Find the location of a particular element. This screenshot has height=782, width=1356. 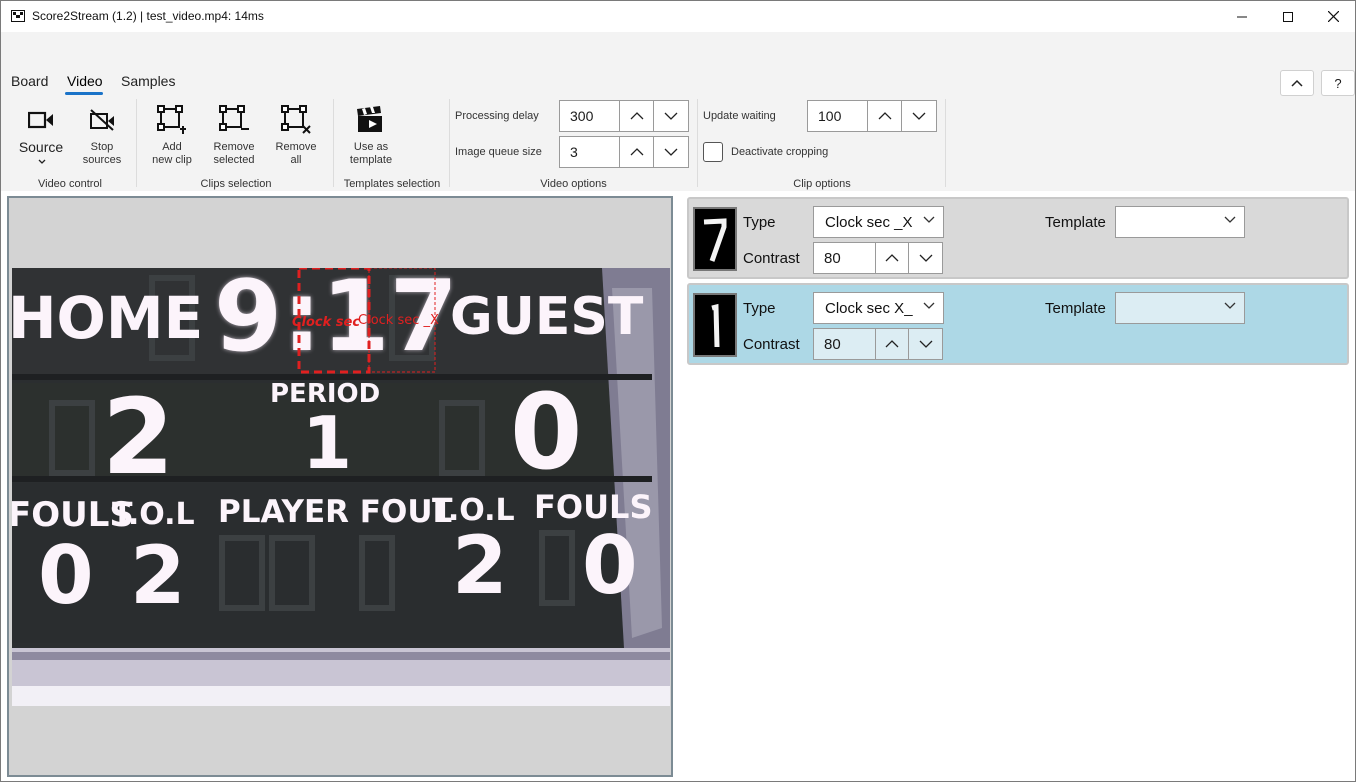

update-waiting-down is located at coordinates (919, 116).